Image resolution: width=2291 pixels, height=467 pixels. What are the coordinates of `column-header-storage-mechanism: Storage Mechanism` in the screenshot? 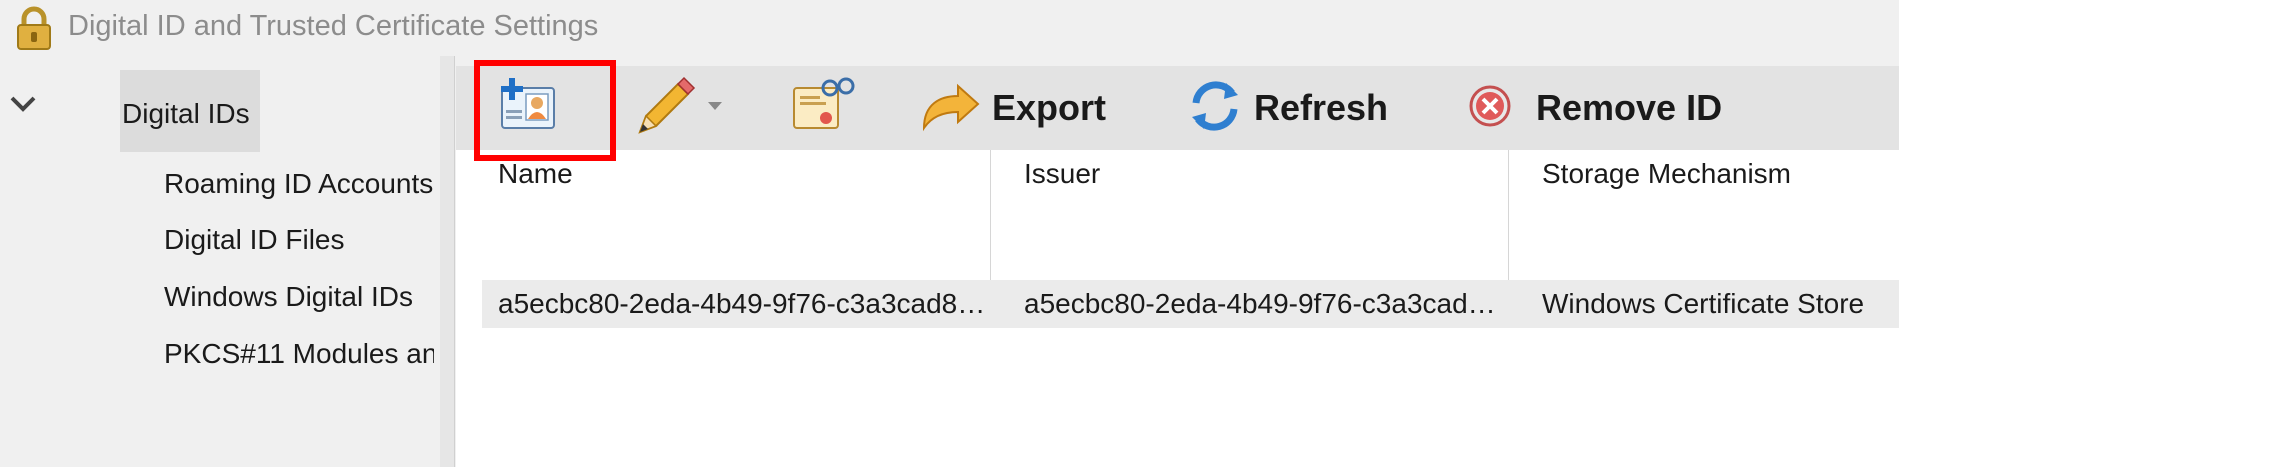 It's located at (1704, 174).